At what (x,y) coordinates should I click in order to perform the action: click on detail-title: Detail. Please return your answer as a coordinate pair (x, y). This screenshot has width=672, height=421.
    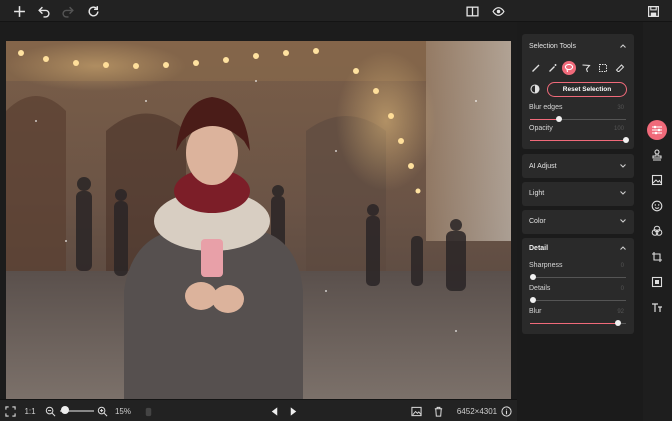
    Looking at the image, I should click on (539, 248).